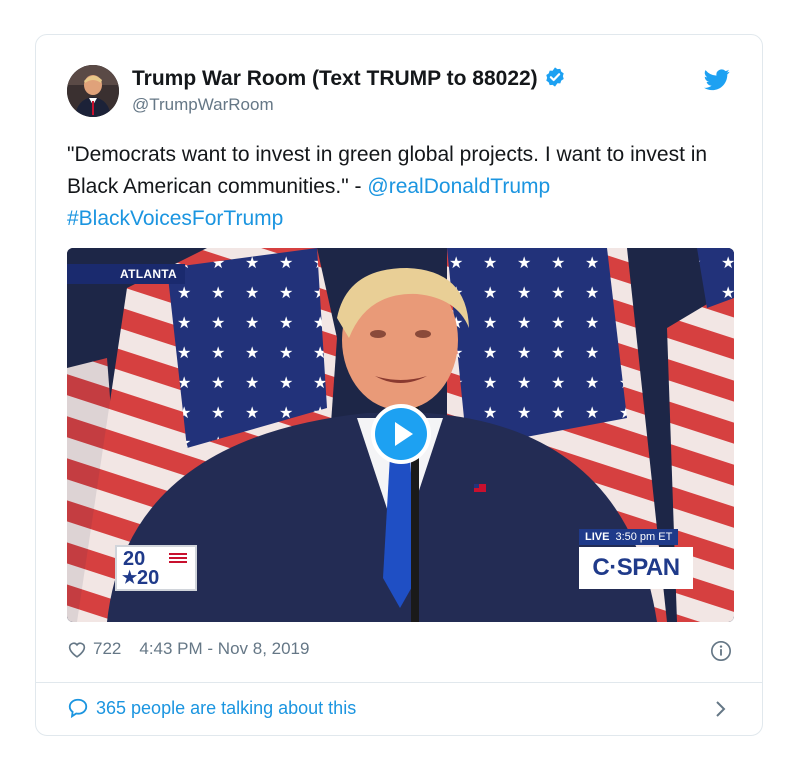 Image resolution: width=800 pixels, height=772 pixels. I want to click on star-icon: ★, so click(130, 577).